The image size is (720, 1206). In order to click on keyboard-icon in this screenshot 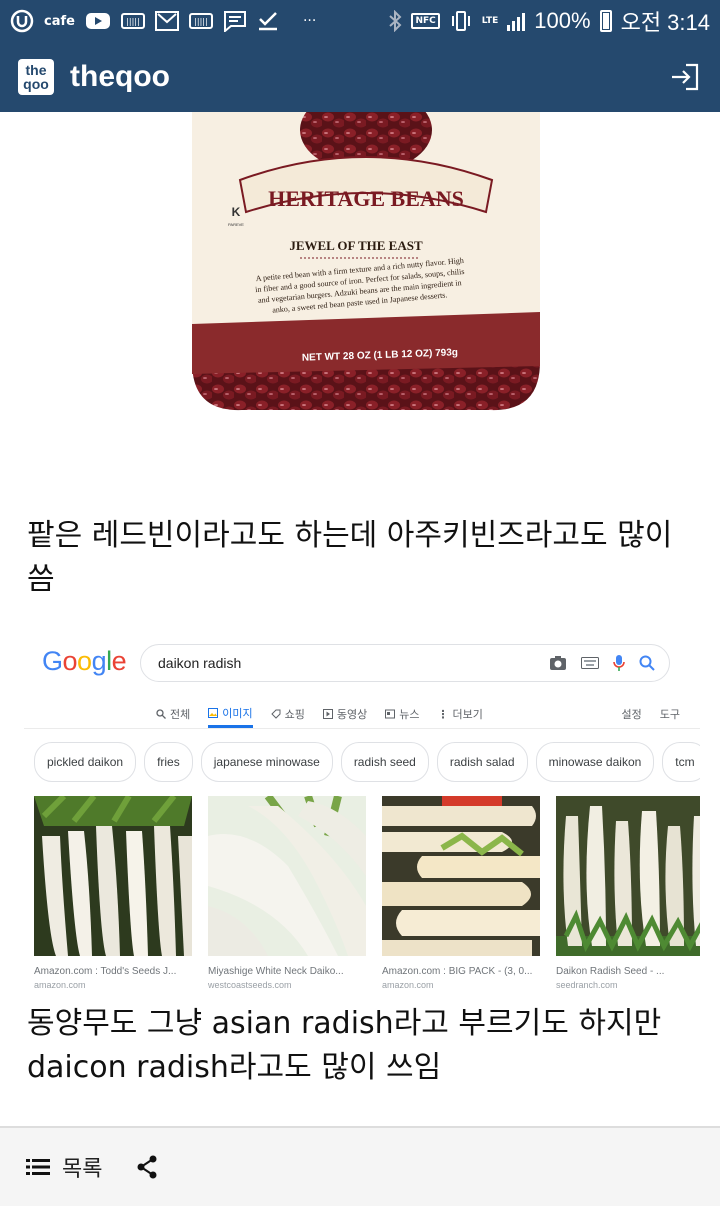, I will do `click(590, 663)`.